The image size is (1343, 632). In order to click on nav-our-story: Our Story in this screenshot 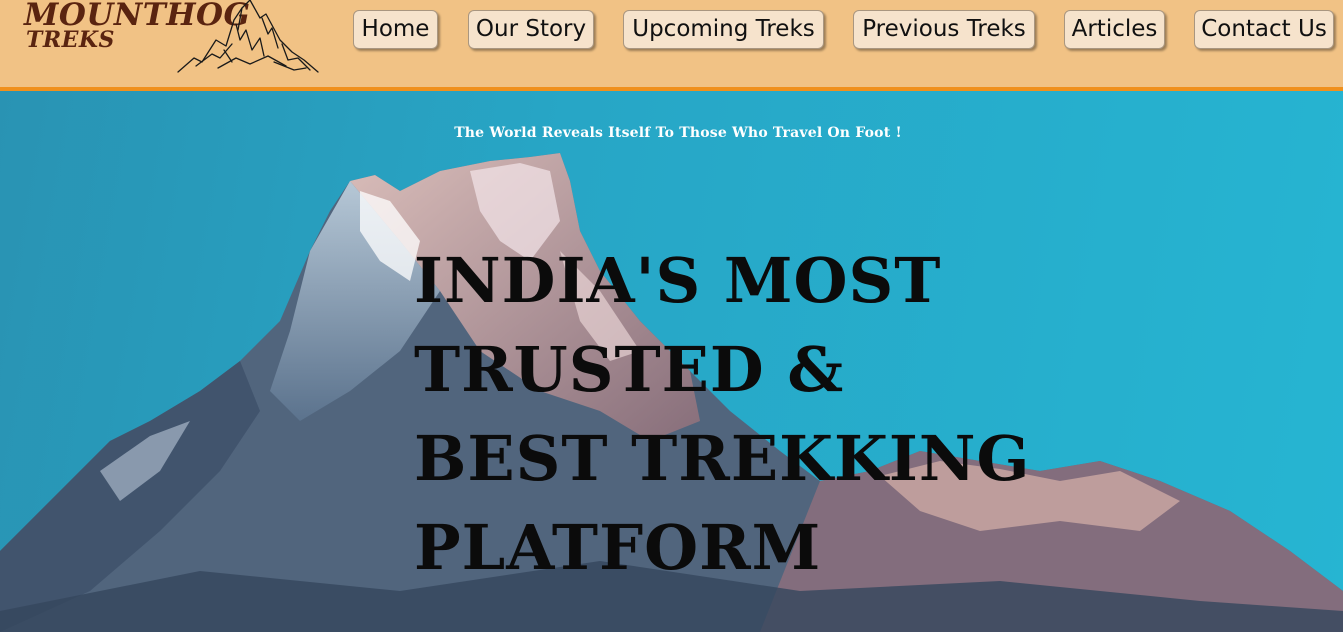, I will do `click(531, 29)`.